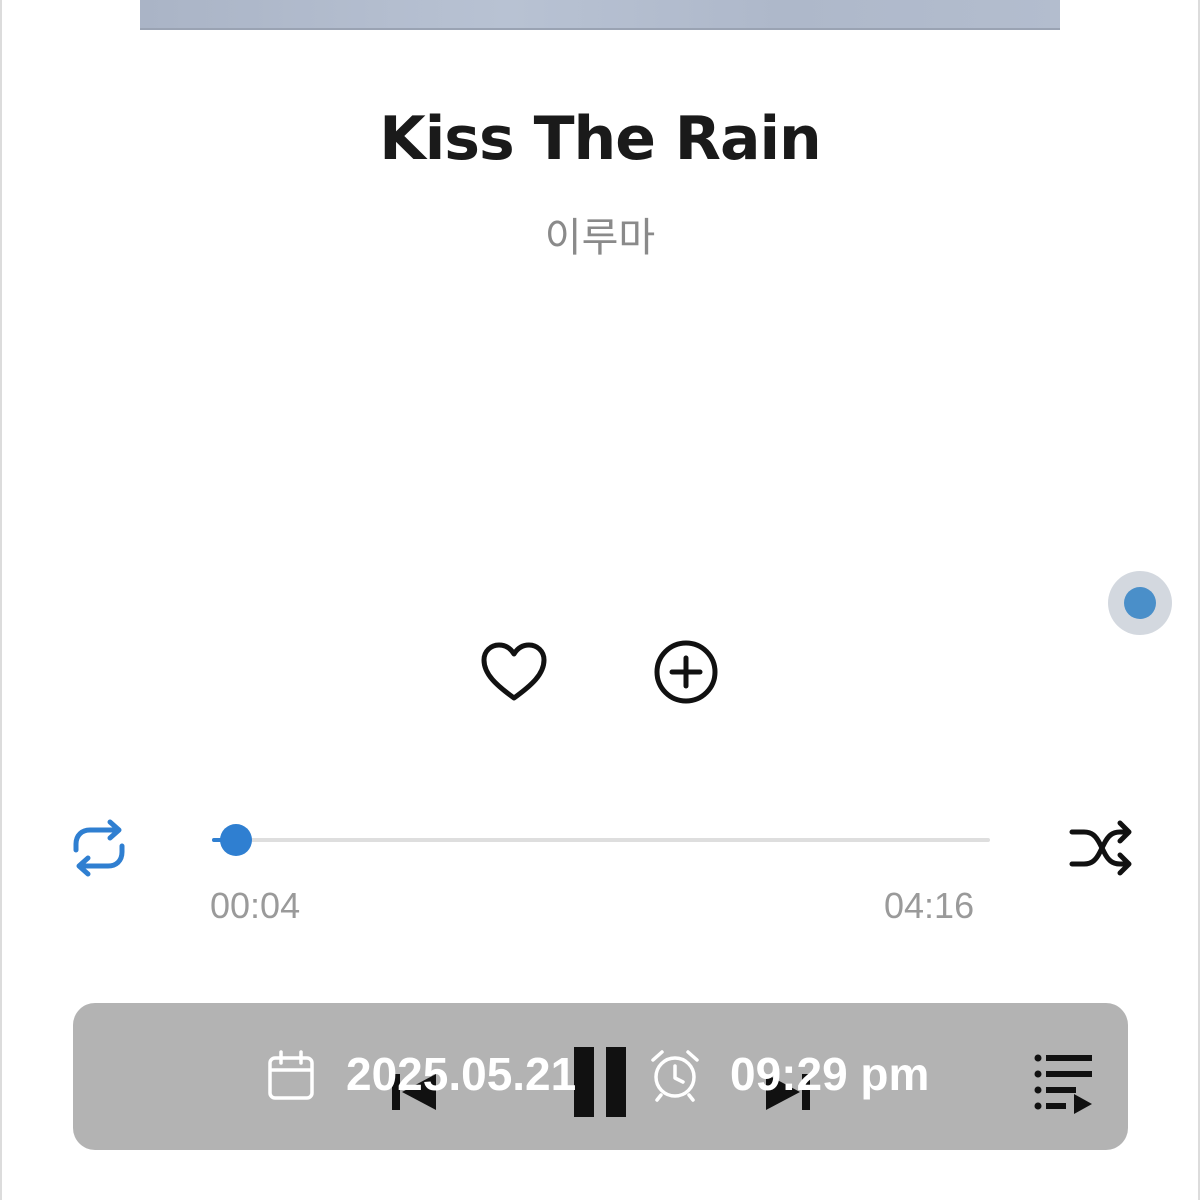  What do you see at coordinates (686, 672) in the screenshot?
I see `add-circle-icon` at bounding box center [686, 672].